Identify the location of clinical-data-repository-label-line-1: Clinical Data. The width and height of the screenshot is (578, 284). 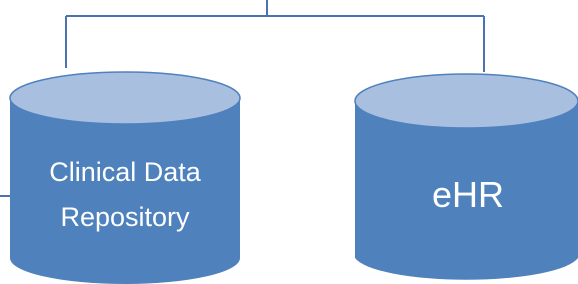
(125, 172).